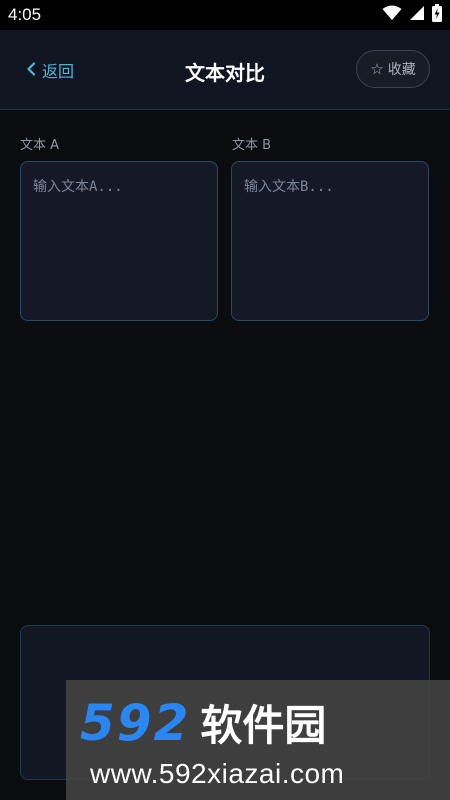 Image resolution: width=450 pixels, height=800 pixels. What do you see at coordinates (252, 145) in the screenshot?
I see `text-b-label: 文本 B` at bounding box center [252, 145].